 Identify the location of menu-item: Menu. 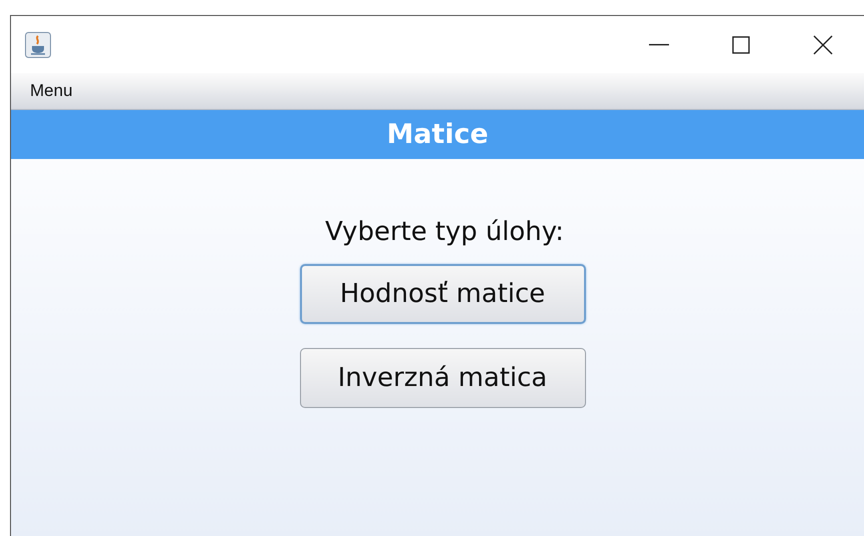
(46, 91).